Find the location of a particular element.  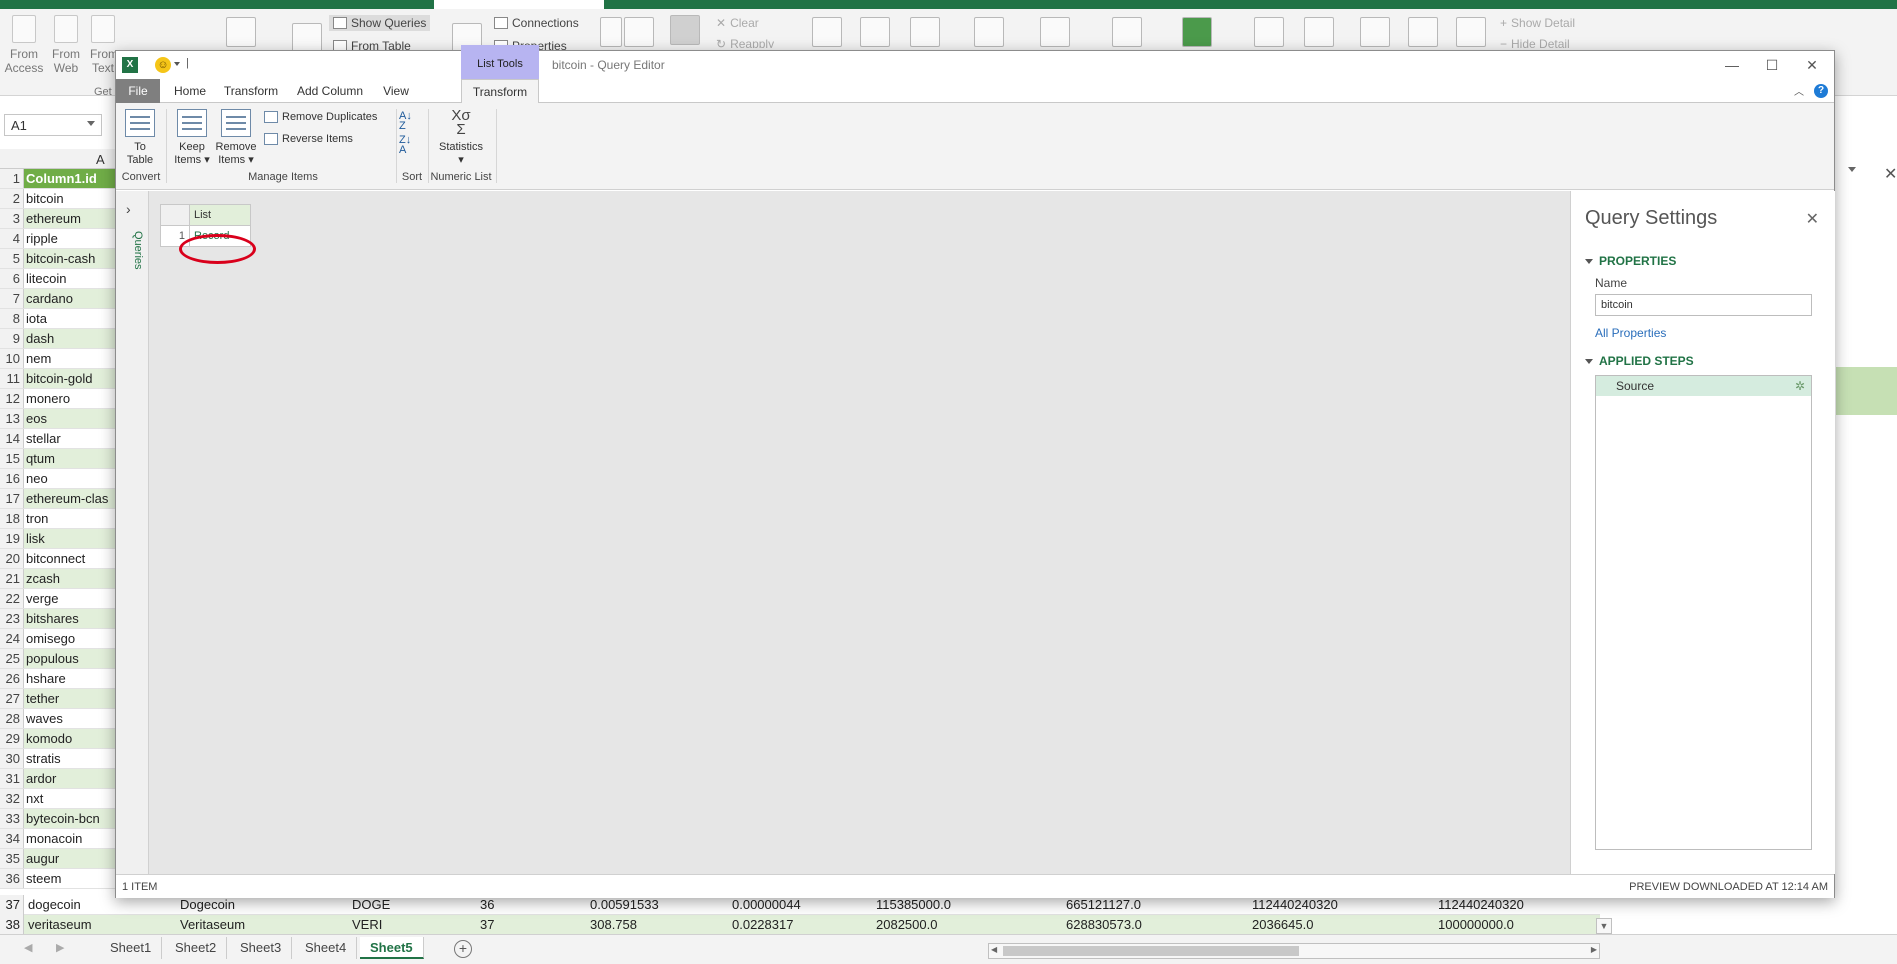

scrollbar-thumb is located at coordinates (1151, 951).